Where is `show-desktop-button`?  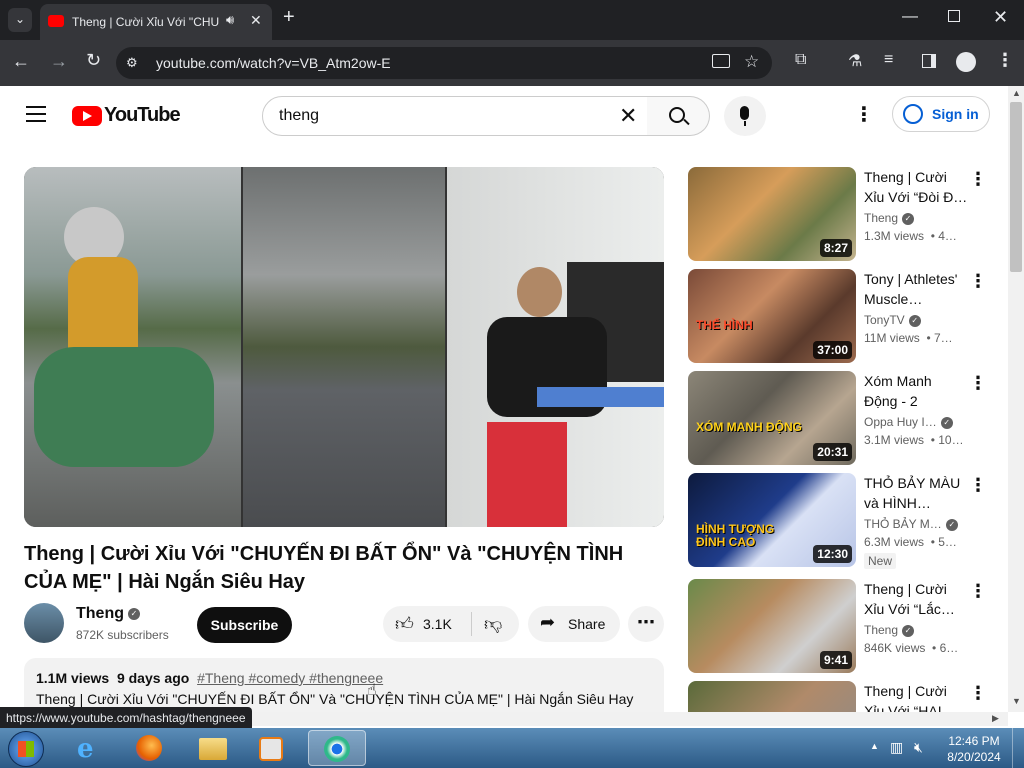 show-desktop-button is located at coordinates (1018, 748).